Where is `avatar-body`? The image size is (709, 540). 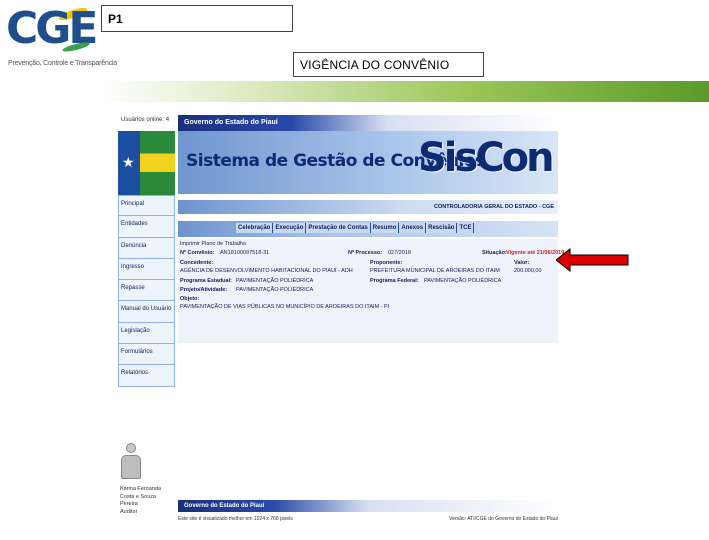
avatar-body is located at coordinates (131, 467).